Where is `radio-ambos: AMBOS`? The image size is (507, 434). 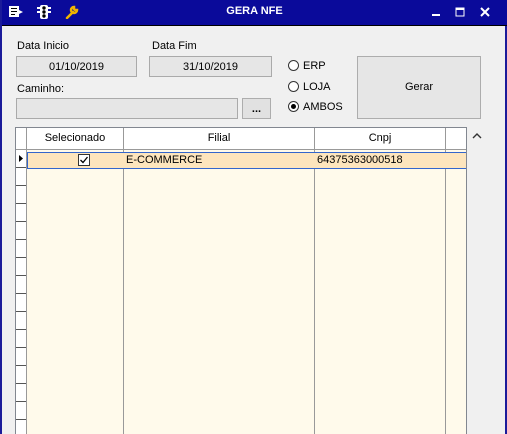 radio-ambos: AMBOS is located at coordinates (315, 108).